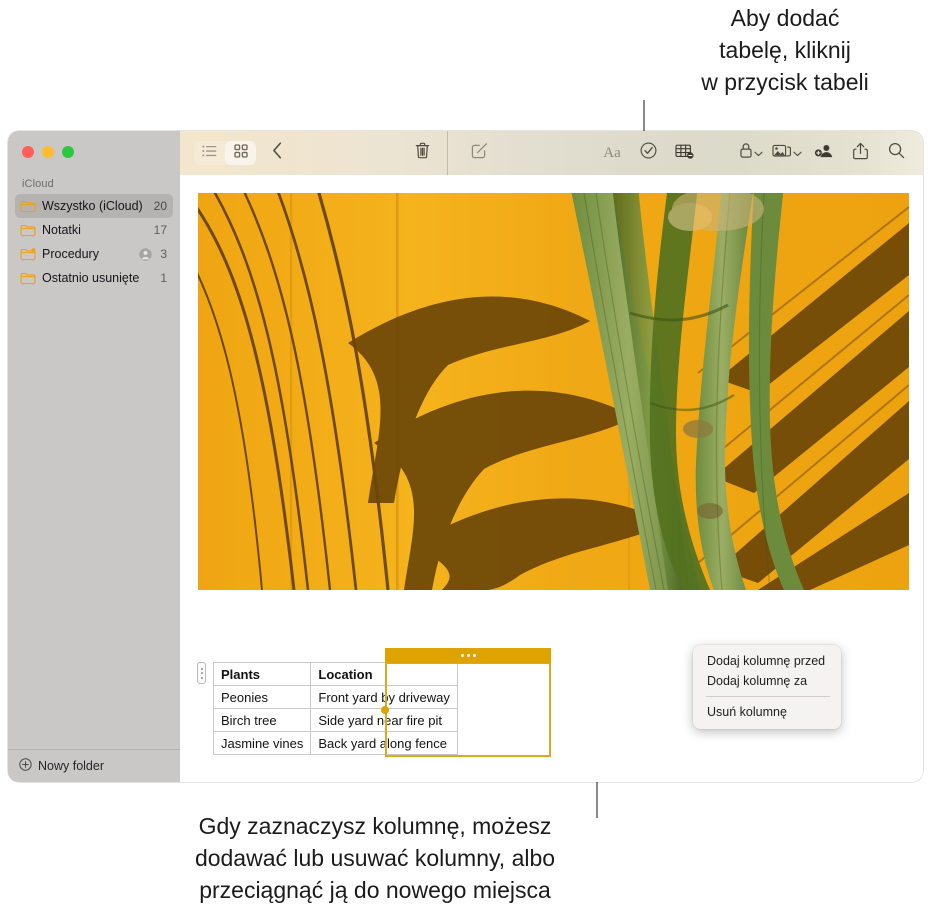  I want to click on menu-item-add-column-before: Dodaj kolumnę przed, so click(767, 661).